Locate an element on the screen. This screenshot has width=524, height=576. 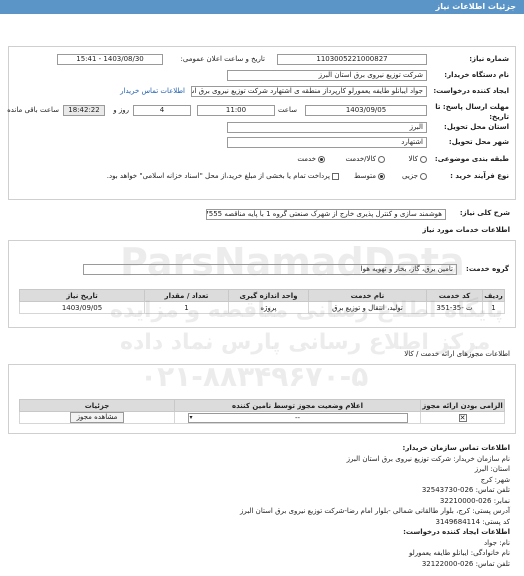
summary-label: شرح کلی نیاز: is located at coordinates (484, 213).